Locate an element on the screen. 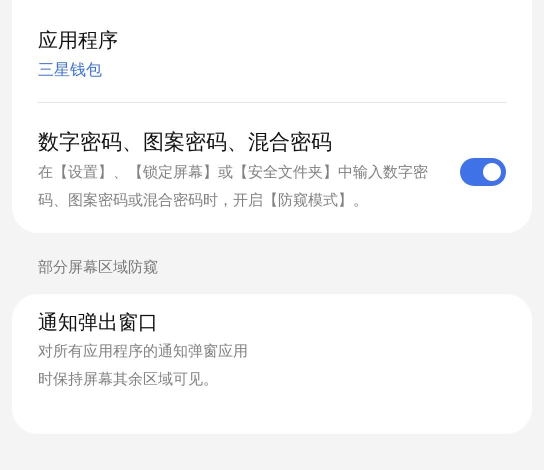 Image resolution: width=544 pixels, height=470 pixels. toggle-switch is located at coordinates (483, 172).